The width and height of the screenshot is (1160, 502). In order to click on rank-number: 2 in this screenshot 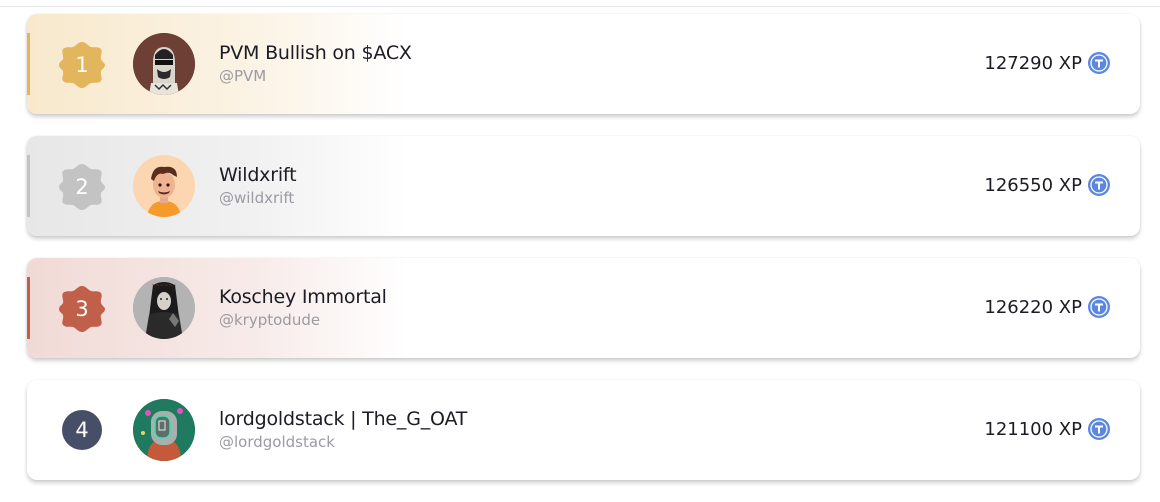, I will do `click(82, 187)`.